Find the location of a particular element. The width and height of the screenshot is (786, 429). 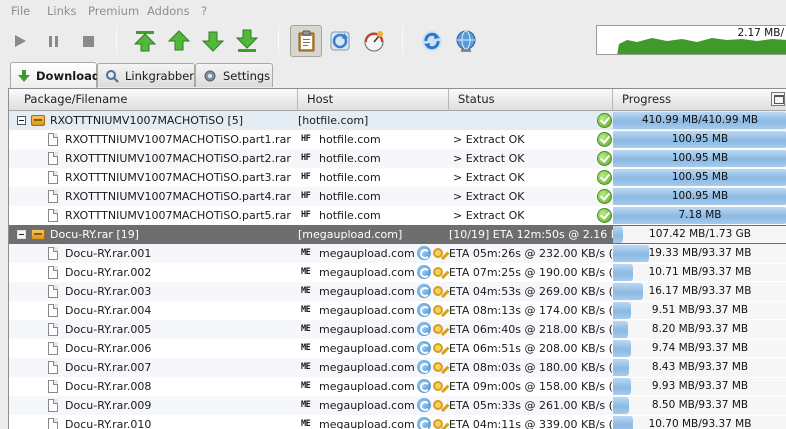

column-header-package: Package/Filename is located at coordinates (153, 99).